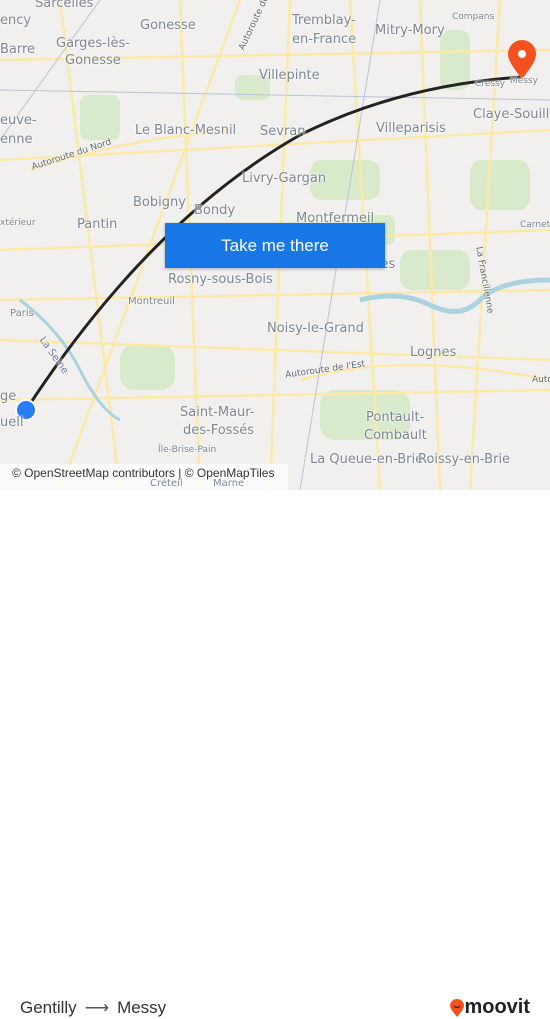  What do you see at coordinates (324, 20) in the screenshot?
I see `map-label: Tremblay-` at bounding box center [324, 20].